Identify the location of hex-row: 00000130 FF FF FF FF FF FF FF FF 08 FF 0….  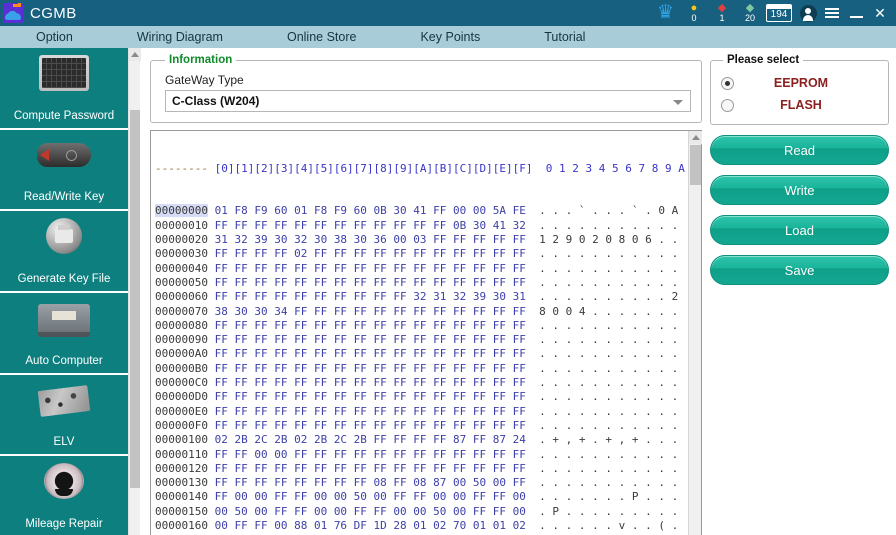
(421, 483).